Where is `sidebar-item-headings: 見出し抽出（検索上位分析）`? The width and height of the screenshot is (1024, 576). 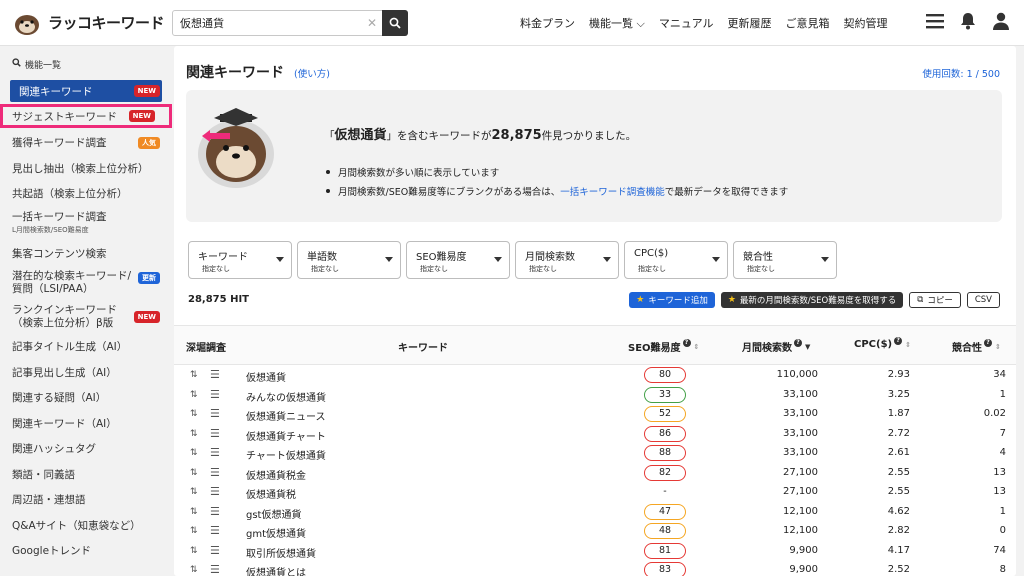 sidebar-item-headings: 見出し抽出（検索上位分析） is located at coordinates (86, 169).